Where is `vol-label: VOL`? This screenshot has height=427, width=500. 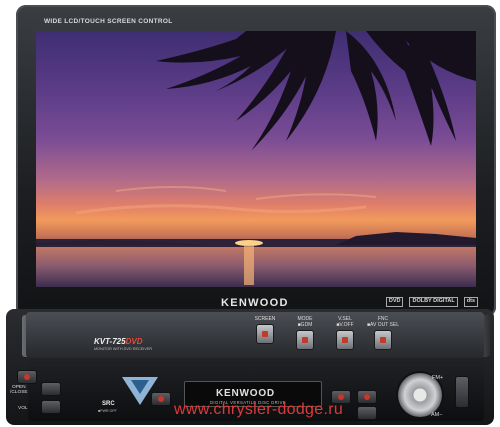
vol-label: VOL is located at coordinates (23, 408).